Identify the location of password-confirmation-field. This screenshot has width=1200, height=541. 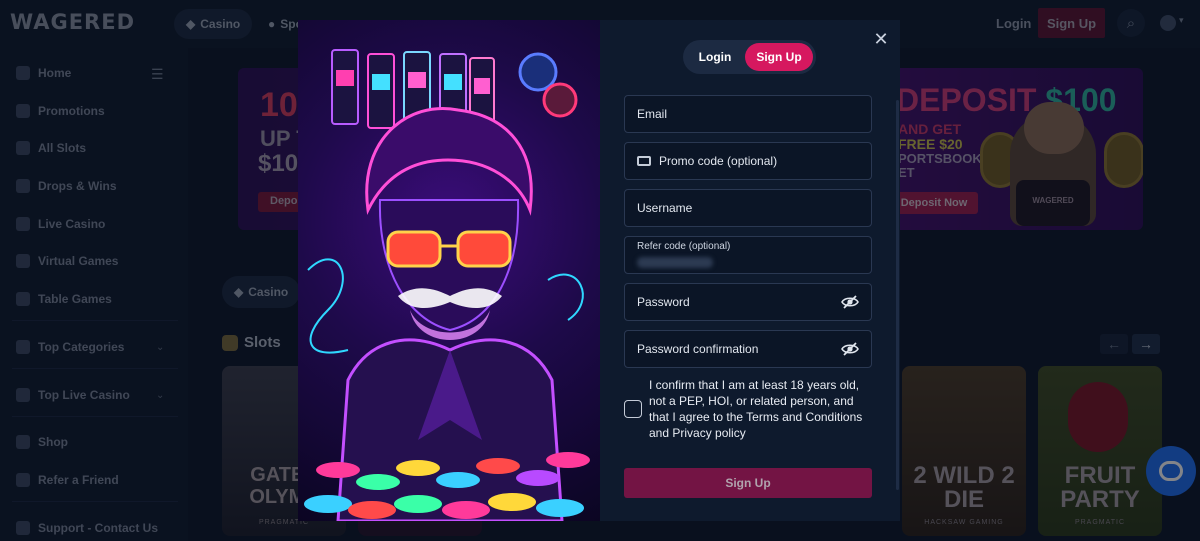
(748, 349).